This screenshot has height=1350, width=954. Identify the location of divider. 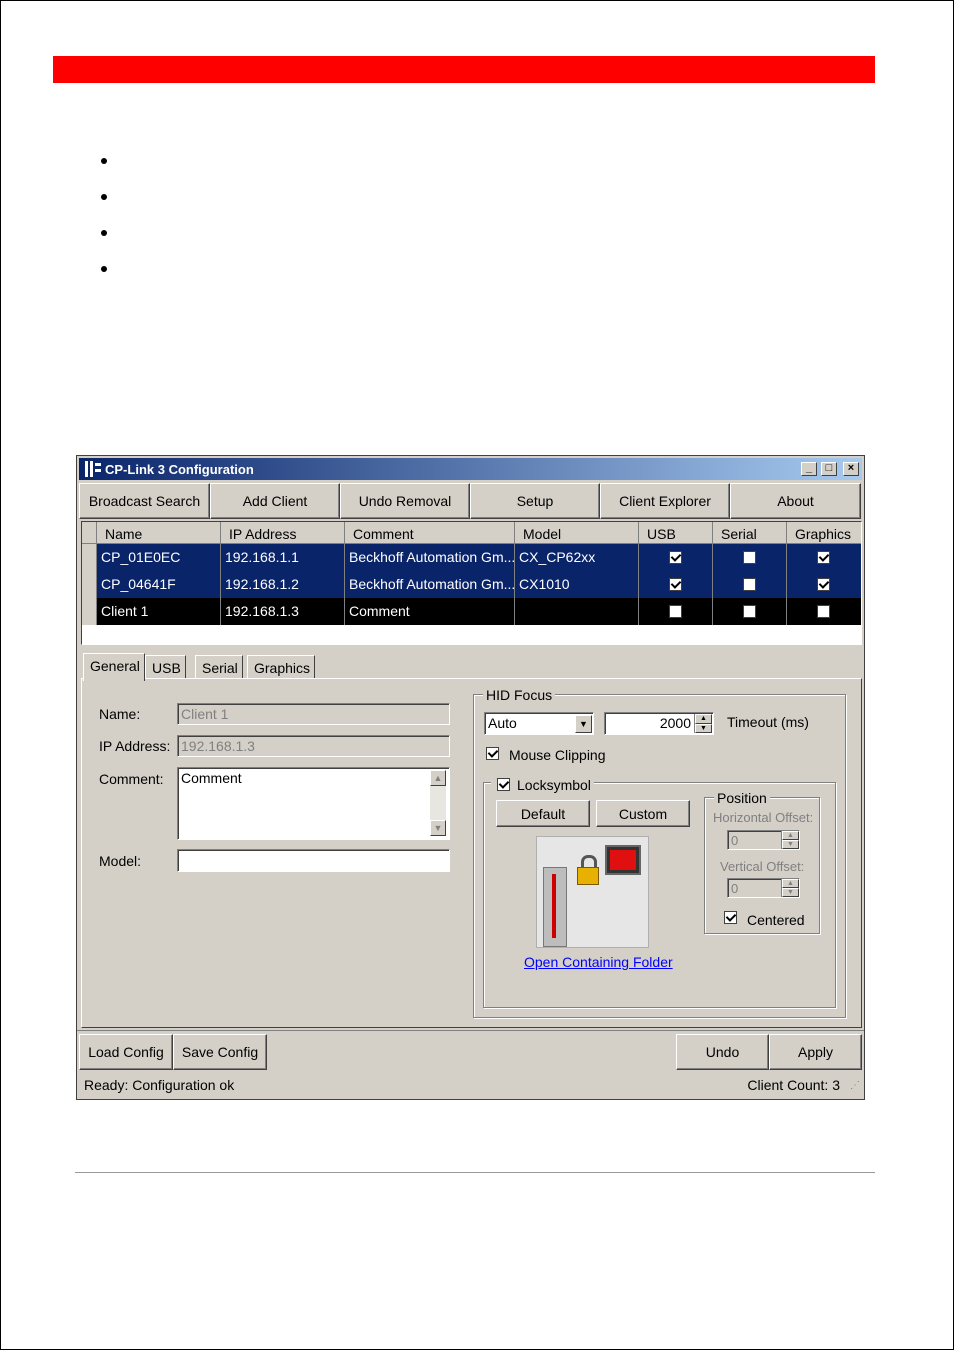
(470, 1030).